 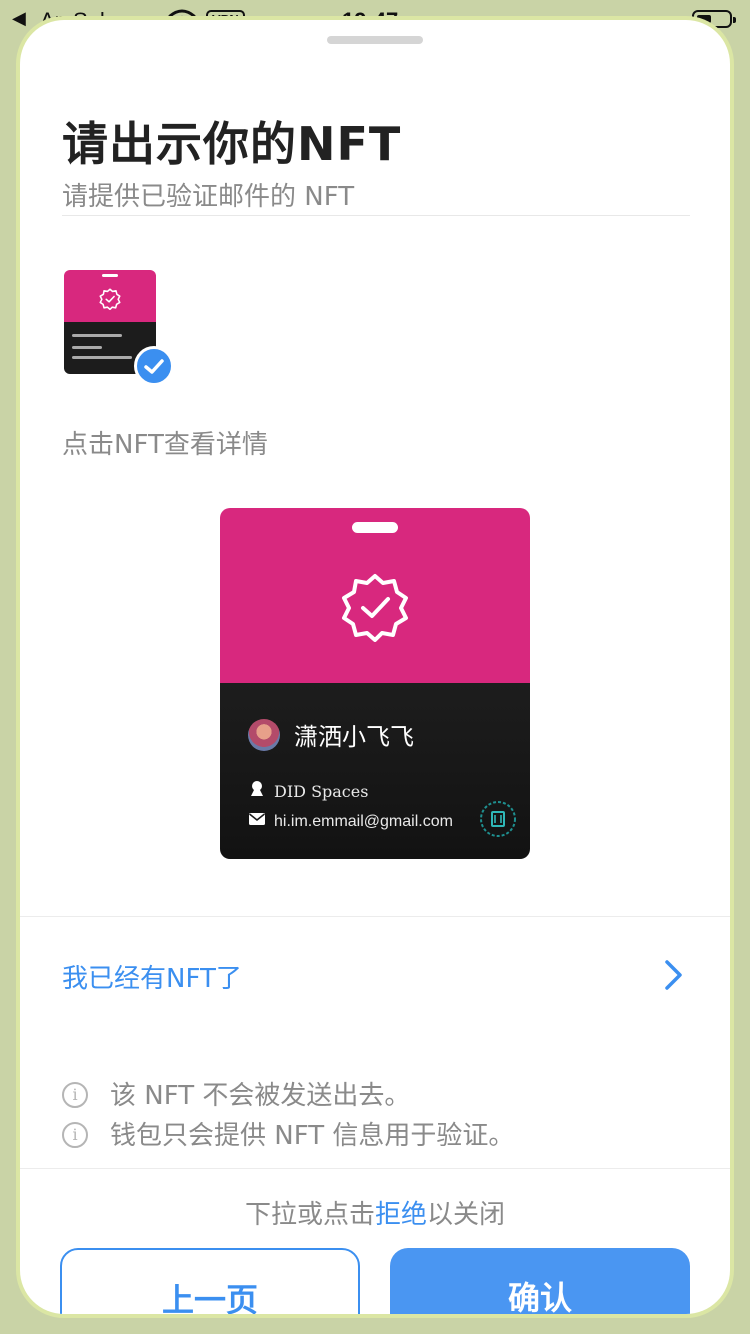 I want to click on email-row: hi.im.emmail@gmail.com, so click(x=350, y=821).